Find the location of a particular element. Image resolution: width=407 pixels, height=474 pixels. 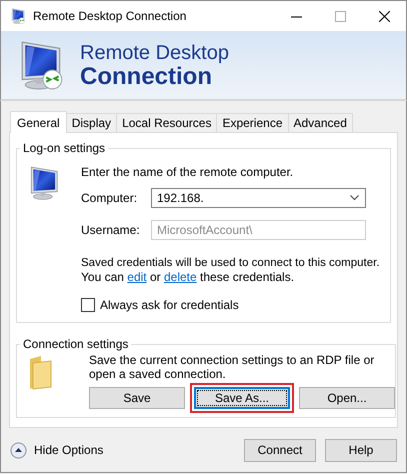

tab: General is located at coordinates (38, 122).